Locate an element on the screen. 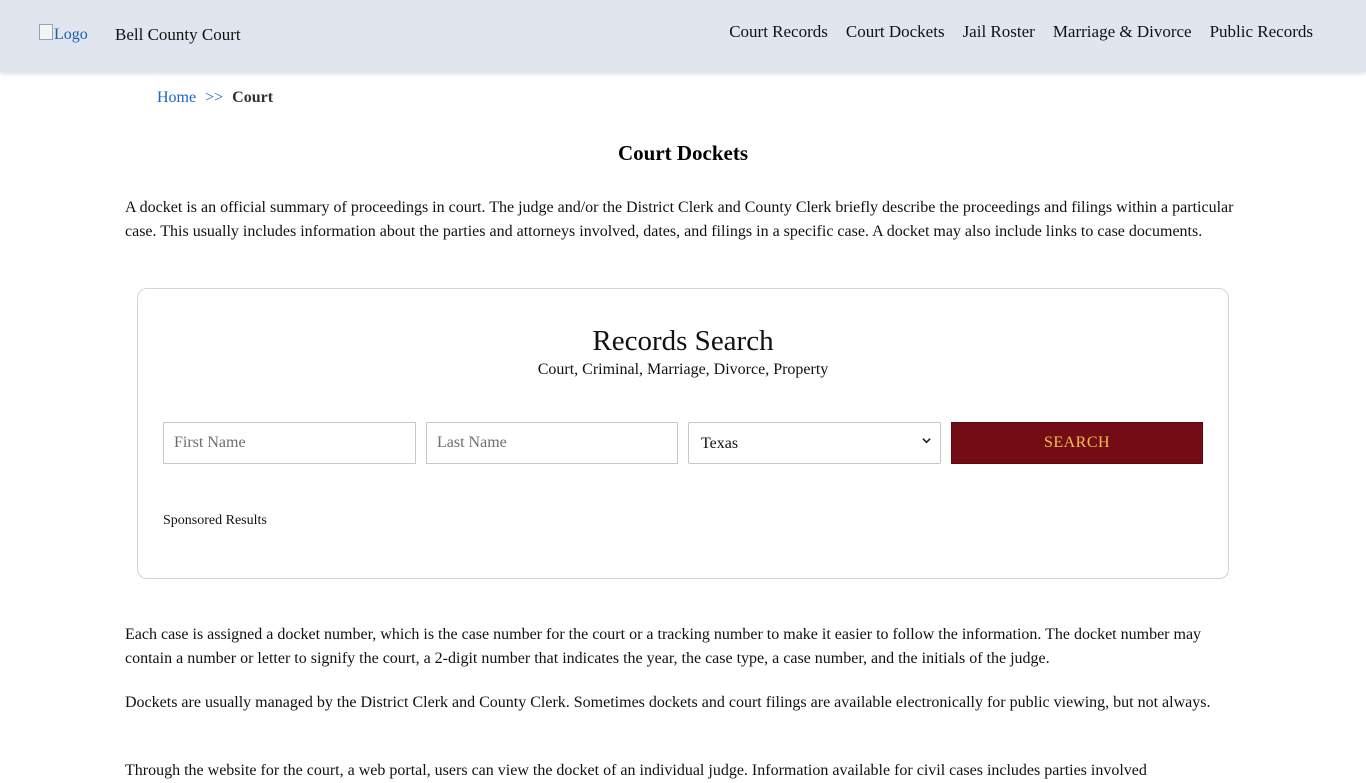  search-title: Records Search is located at coordinates (683, 341).